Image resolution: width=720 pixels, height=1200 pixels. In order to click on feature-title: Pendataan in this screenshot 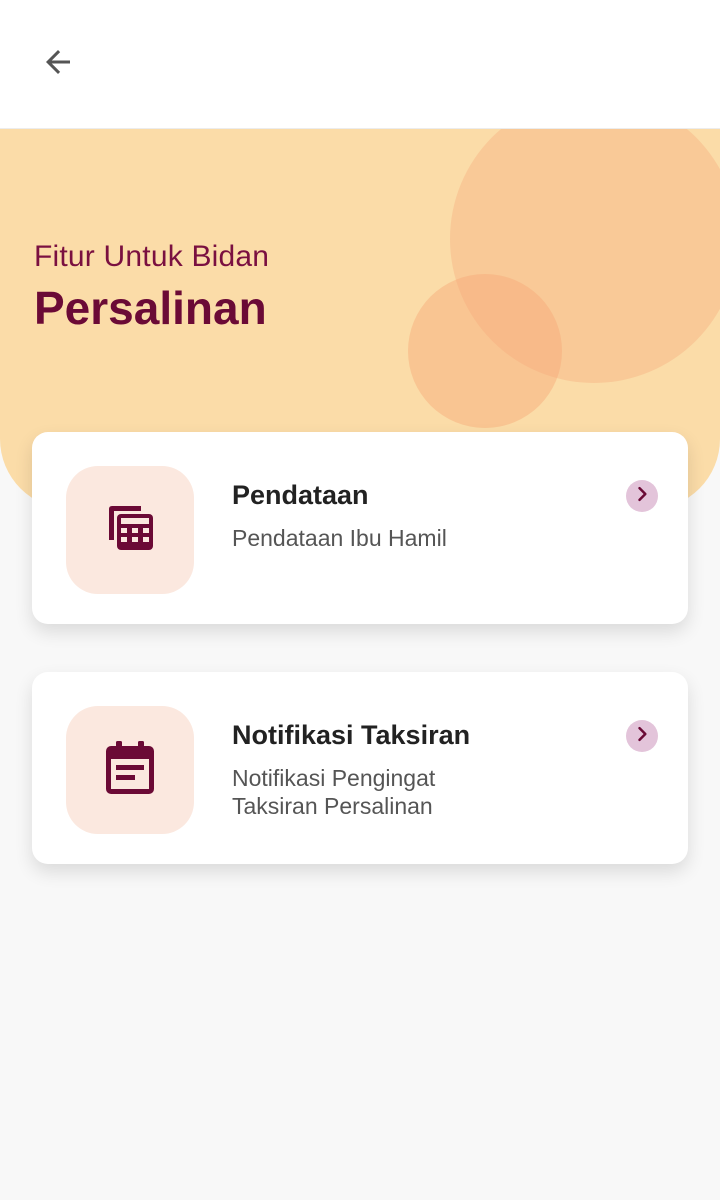, I will do `click(300, 495)`.